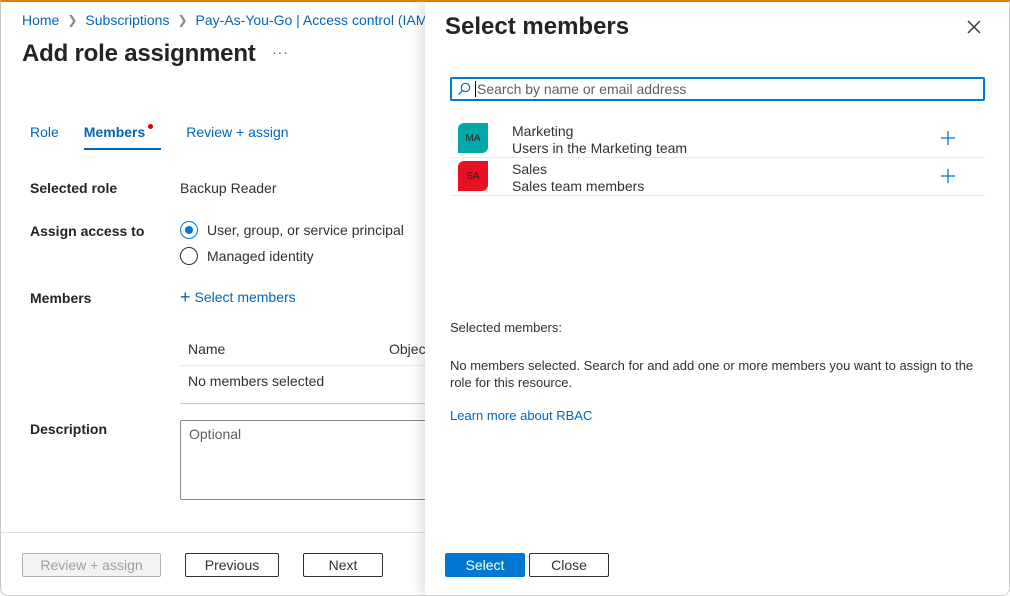 Image resolution: width=1010 pixels, height=596 pixels. Describe the element at coordinates (127, 20) in the screenshot. I see `breadcrumb-subscriptions: Subscriptions` at that location.